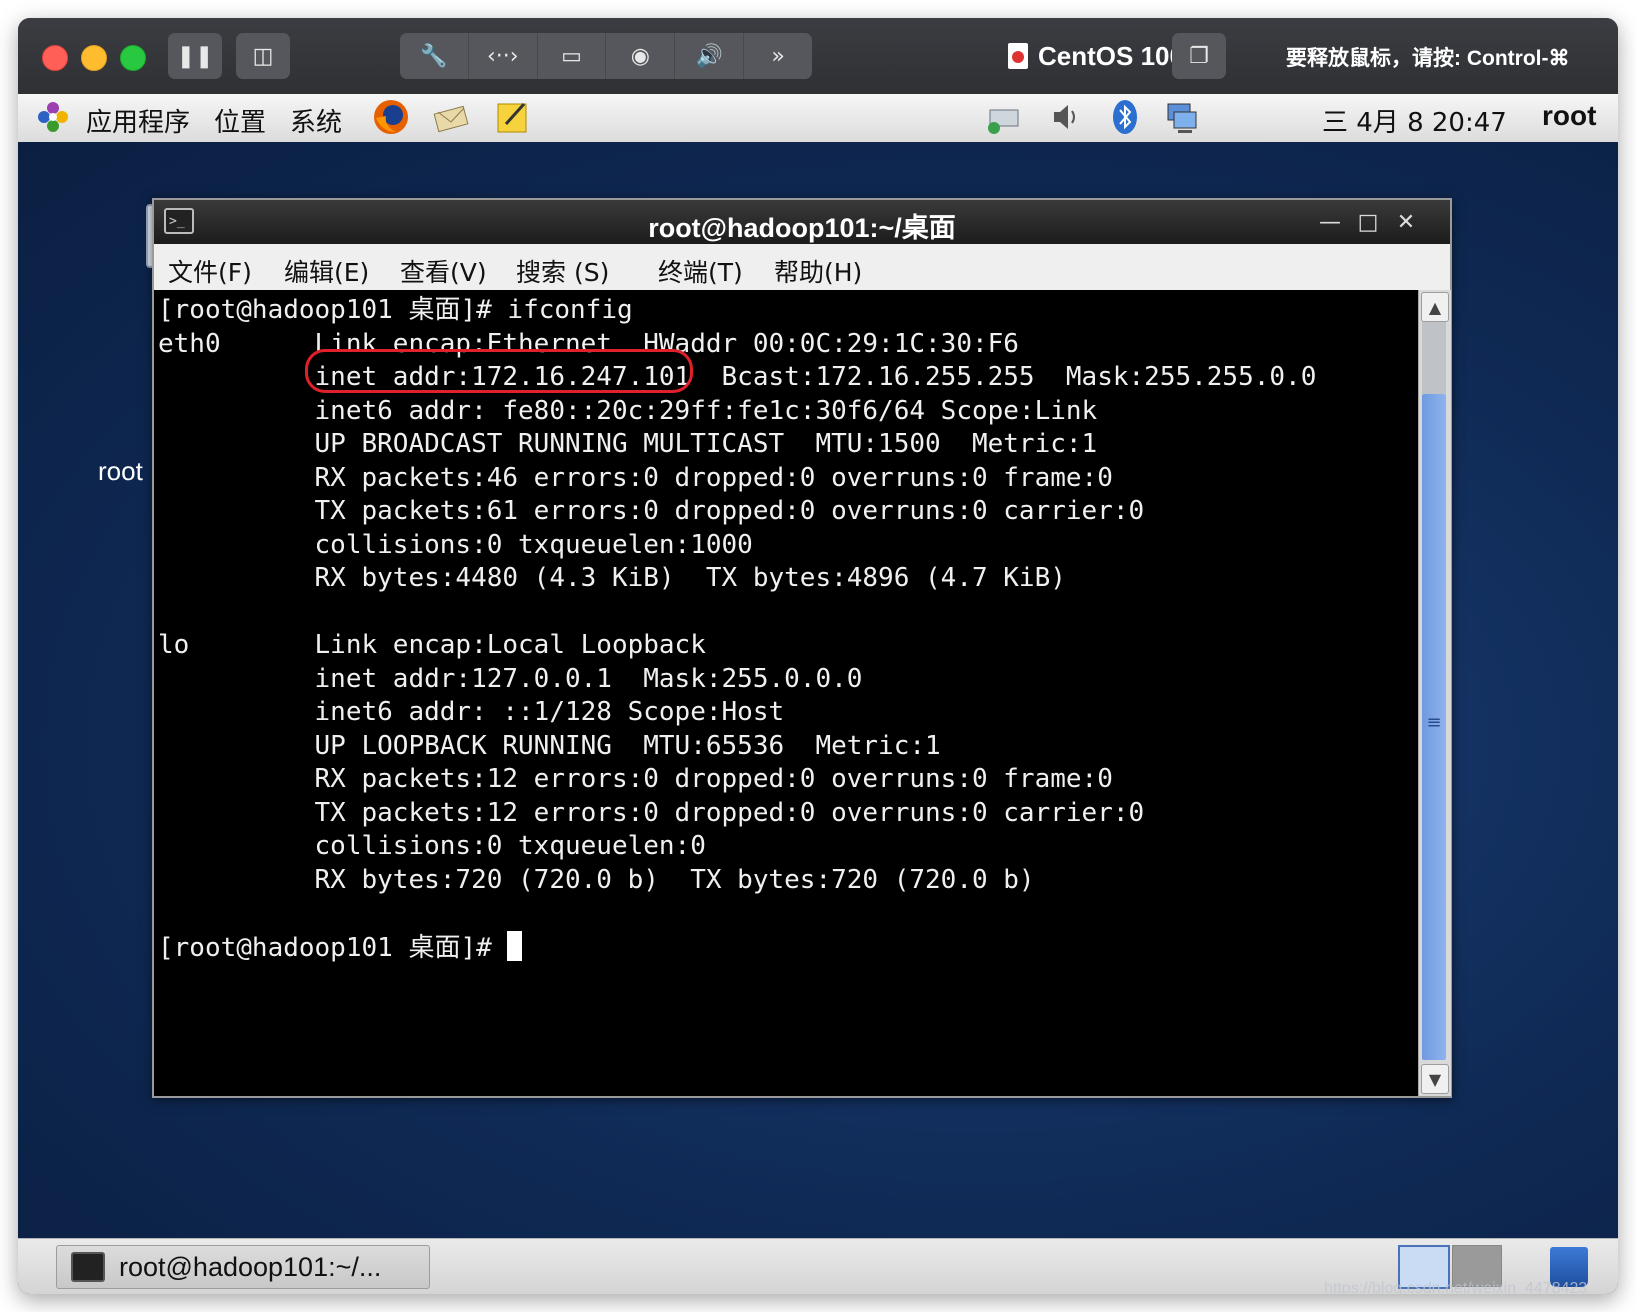  Describe the element at coordinates (700, 271) in the screenshot. I see `menu-terminal: 终端(T)` at that location.